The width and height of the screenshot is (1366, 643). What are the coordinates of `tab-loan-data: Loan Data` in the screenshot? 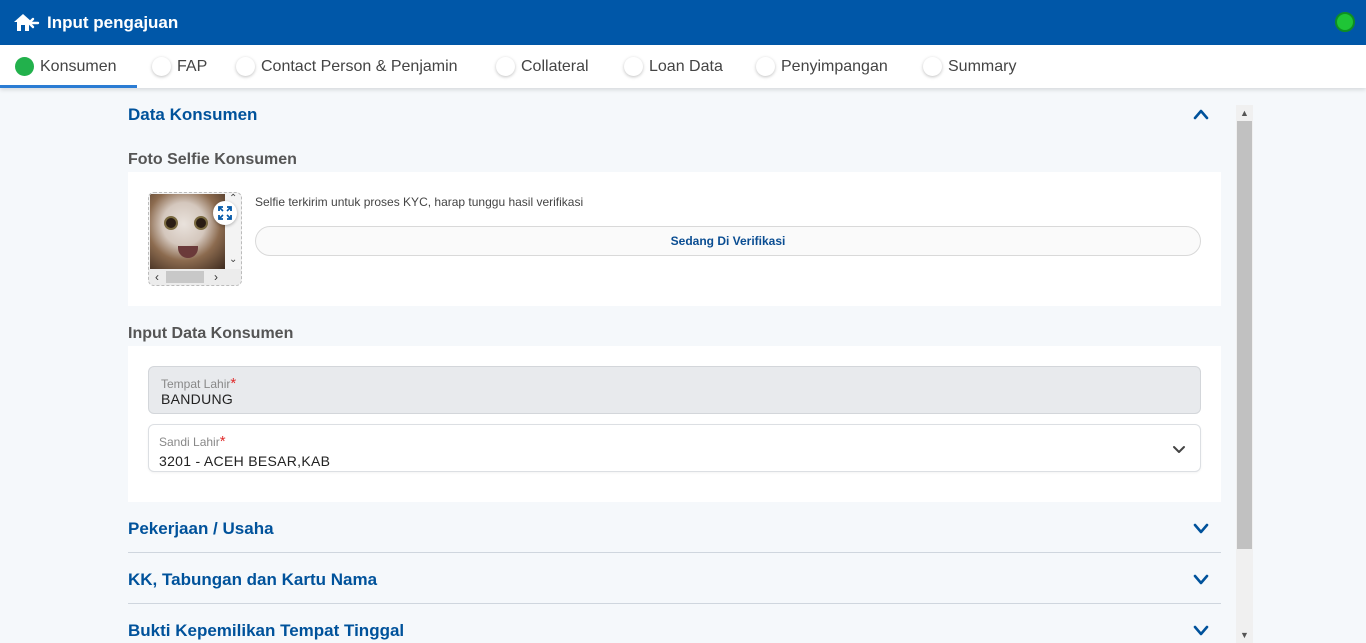 It's located at (673, 66).